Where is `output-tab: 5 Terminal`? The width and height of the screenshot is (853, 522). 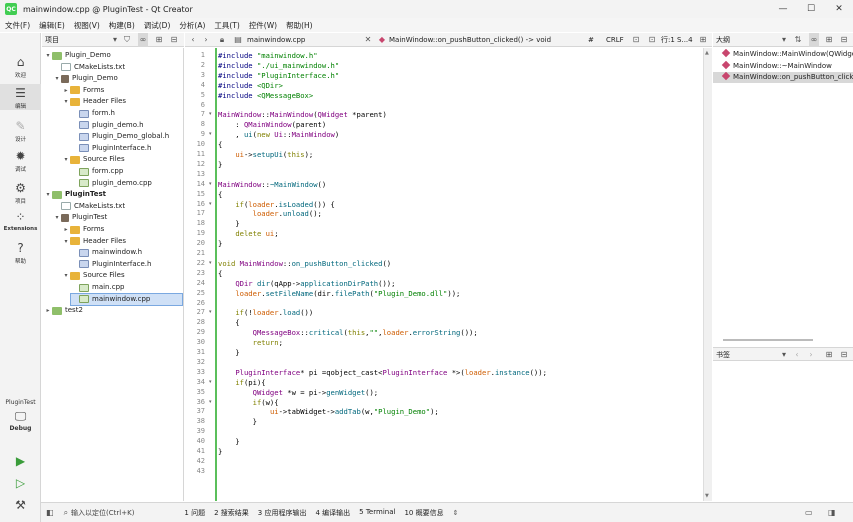
output-tab: 5 Terminal is located at coordinates (377, 513).